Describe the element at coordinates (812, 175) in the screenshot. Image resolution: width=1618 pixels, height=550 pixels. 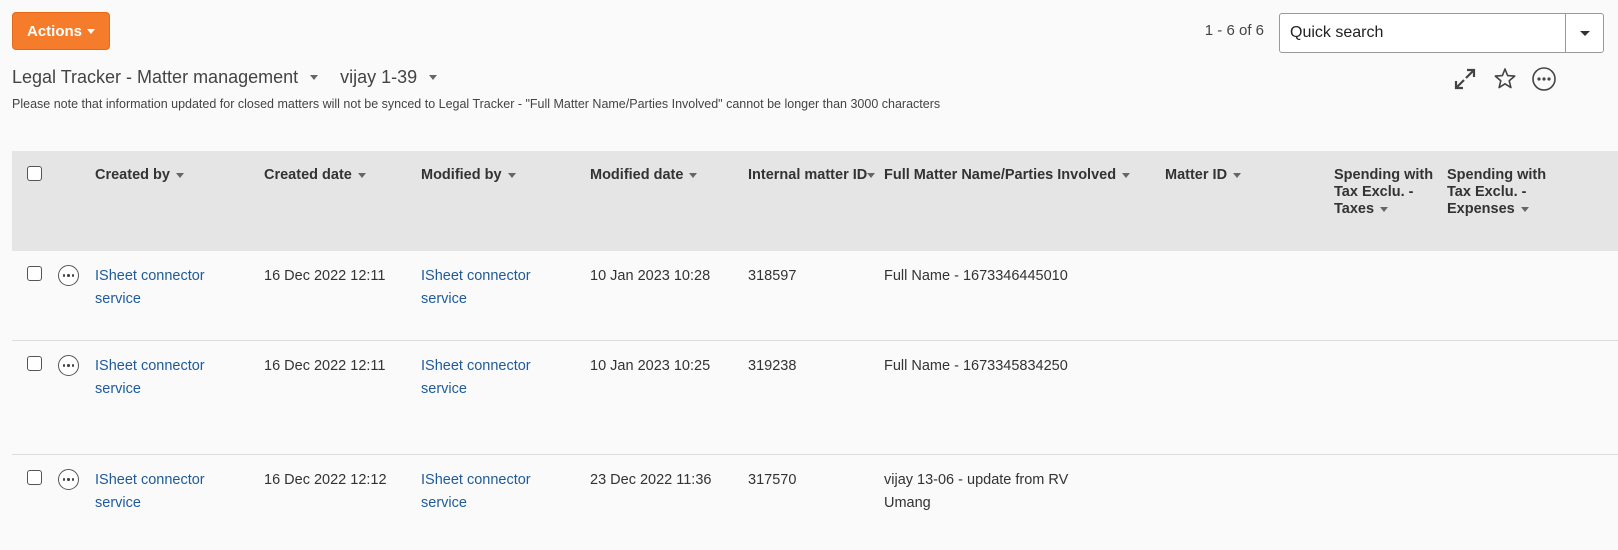
I see `column-header-internal-matter-id: Internal matter ID` at that location.